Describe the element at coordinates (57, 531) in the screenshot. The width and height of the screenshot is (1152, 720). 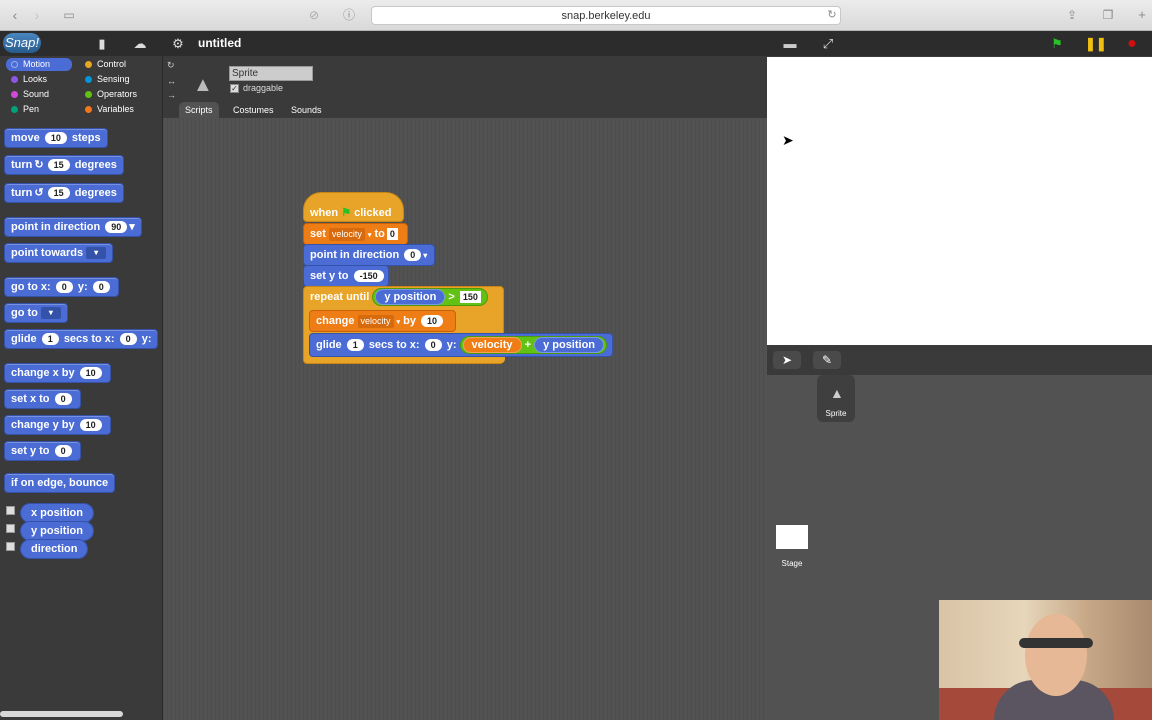
I see `reporter-y-position: y position` at that location.